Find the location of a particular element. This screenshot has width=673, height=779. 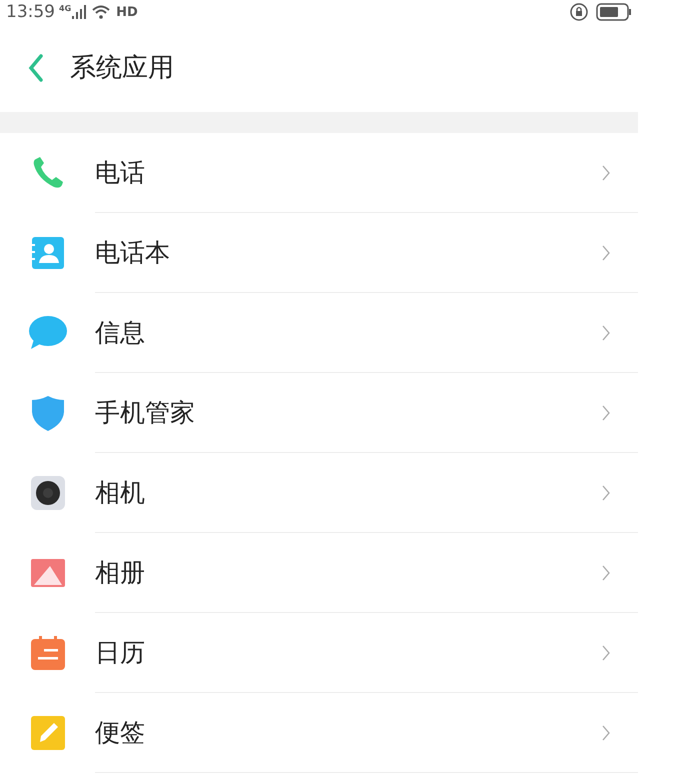

shield-icon is located at coordinates (48, 413).